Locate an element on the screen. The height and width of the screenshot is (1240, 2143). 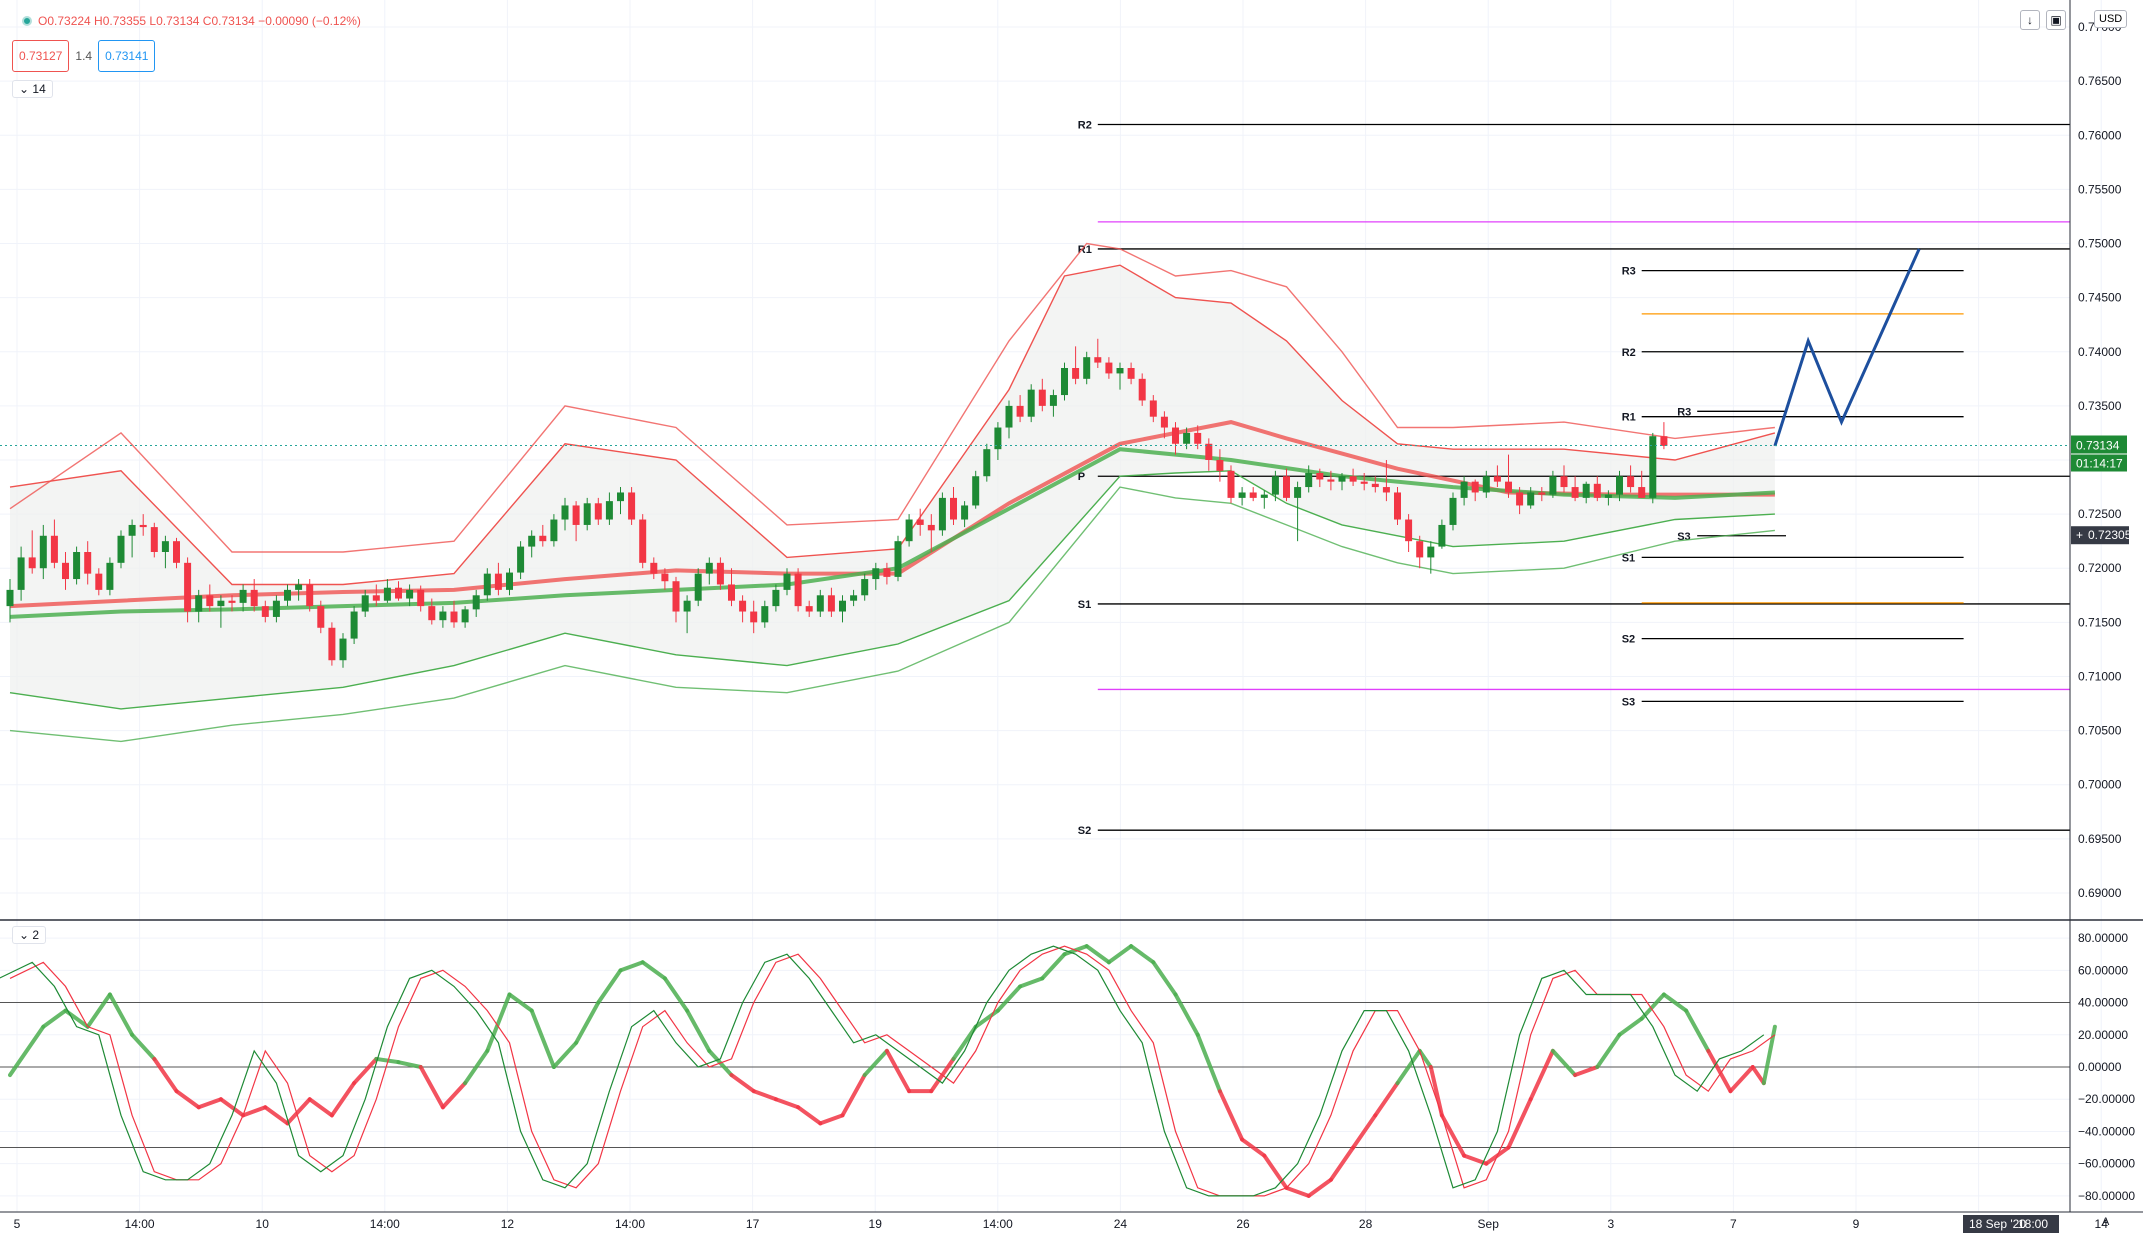
price-tick-label: 0.76500 is located at coordinates (2100, 81).